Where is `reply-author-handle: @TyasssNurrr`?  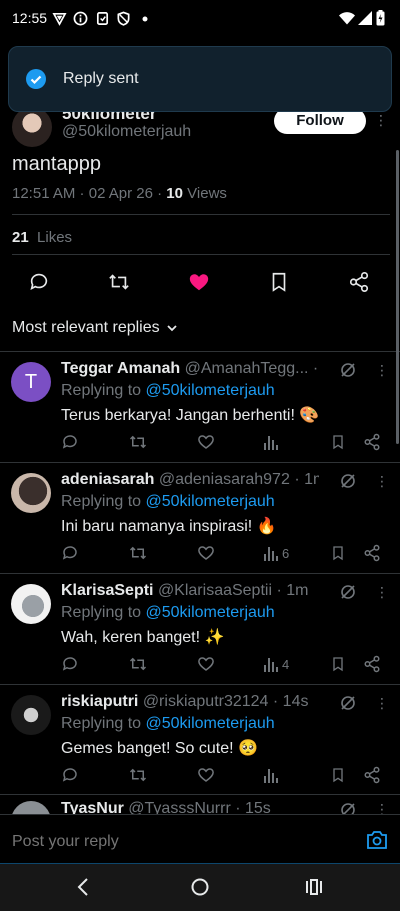
reply-author-handle: @TyasssNurrr is located at coordinates (179, 807).